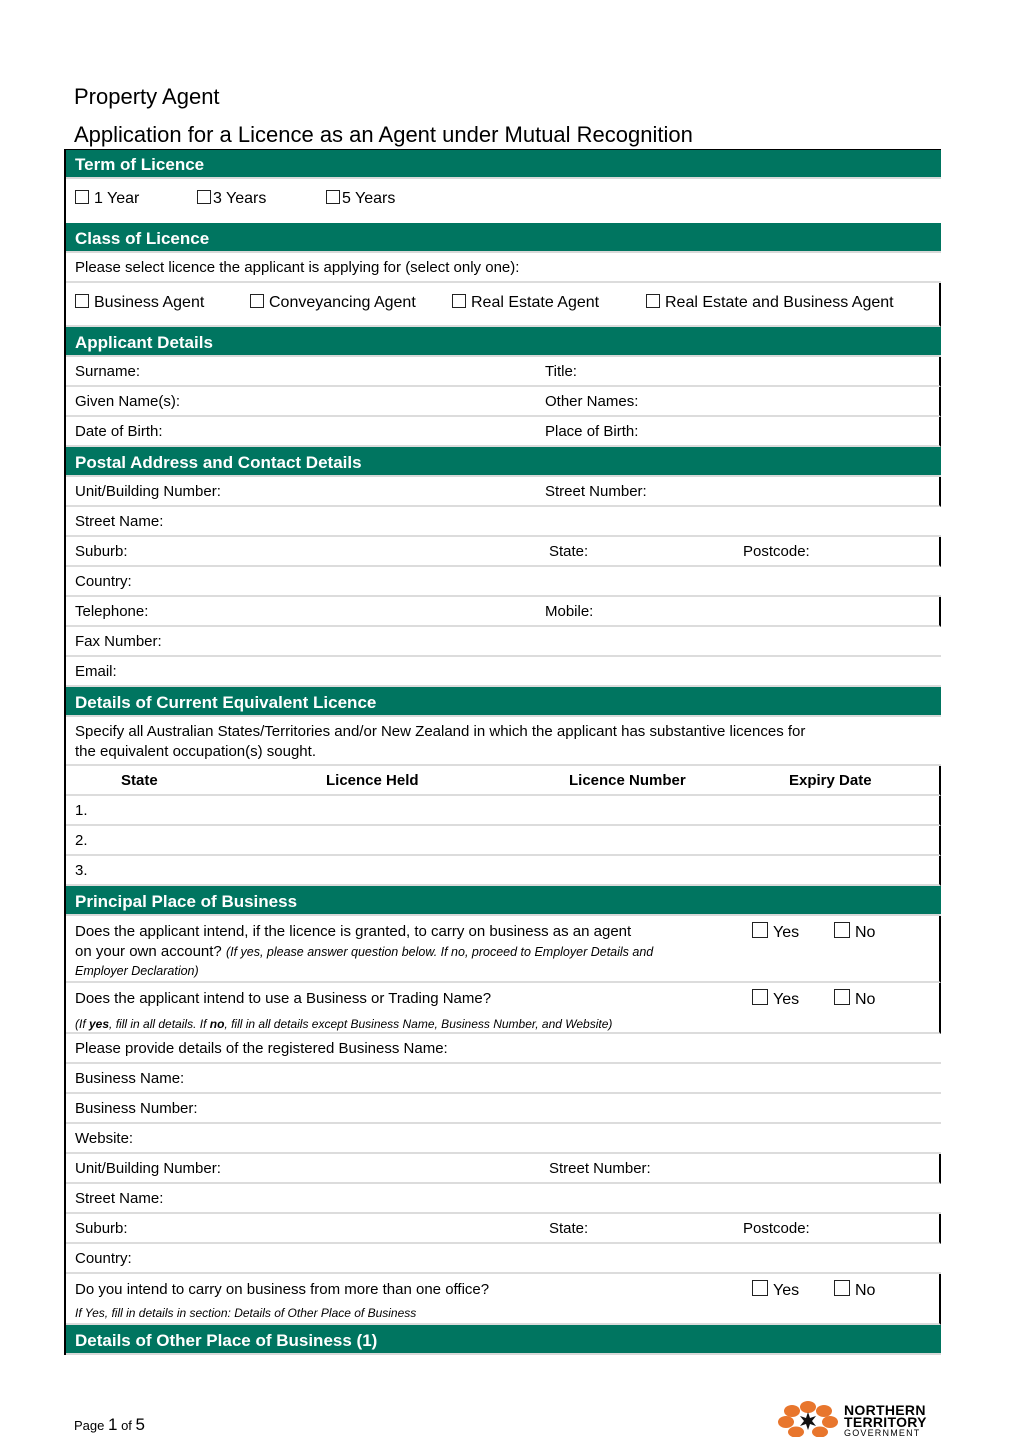  What do you see at coordinates (503, 1079) in the screenshot?
I see `field-row-business-name: Business Name:` at bounding box center [503, 1079].